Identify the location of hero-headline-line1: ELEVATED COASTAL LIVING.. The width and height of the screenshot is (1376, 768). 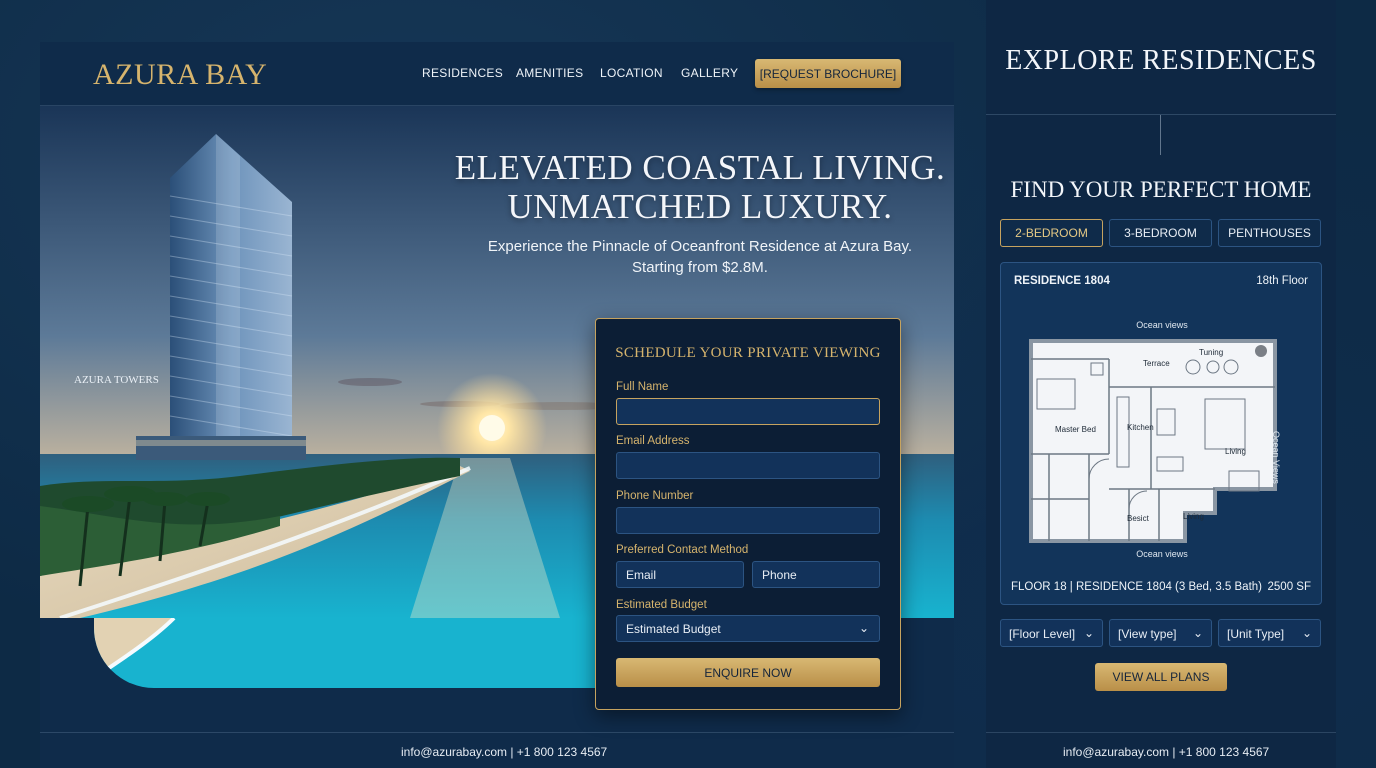
(700, 167).